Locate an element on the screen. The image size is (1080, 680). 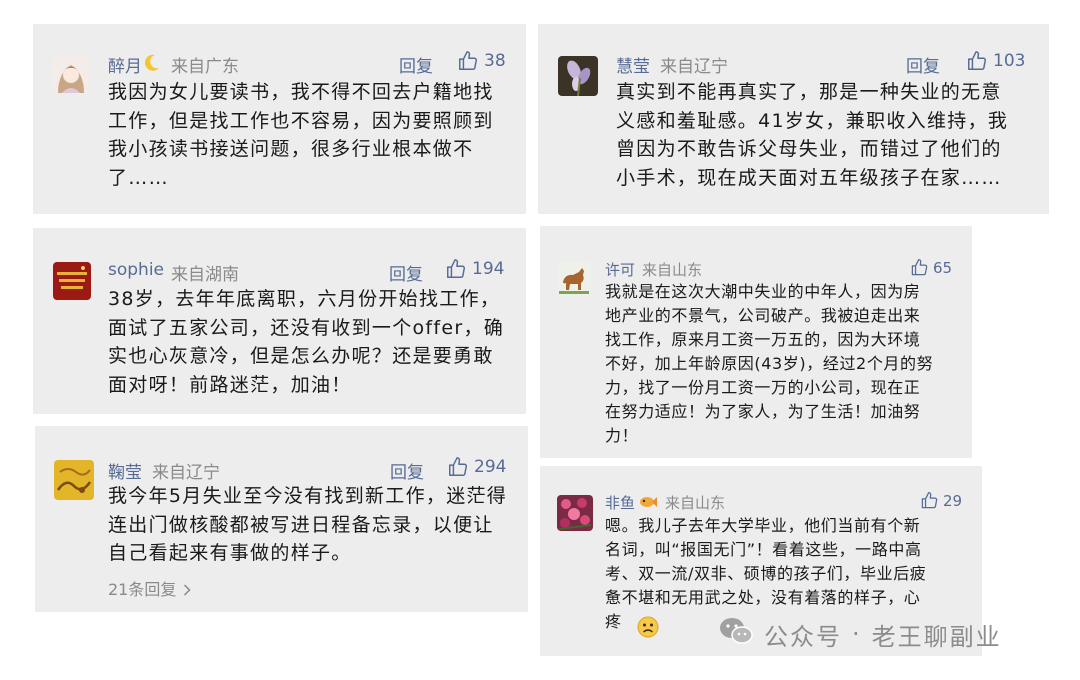
watermark-name: 老王聊副业 is located at coordinates (936, 636).